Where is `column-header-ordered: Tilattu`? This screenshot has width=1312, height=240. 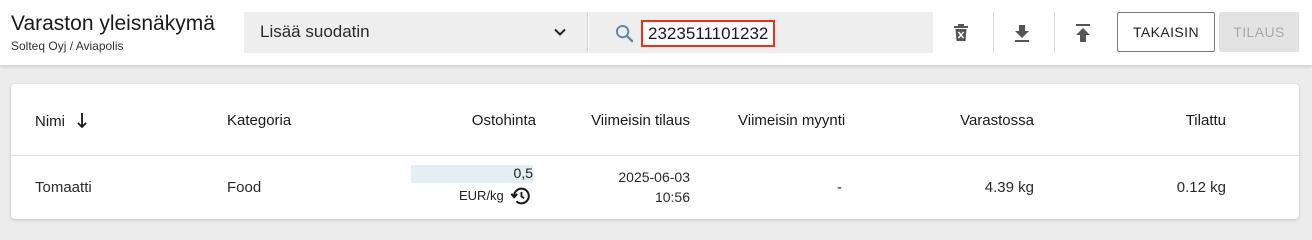 column-header-ordered: Tilattu is located at coordinates (1206, 120).